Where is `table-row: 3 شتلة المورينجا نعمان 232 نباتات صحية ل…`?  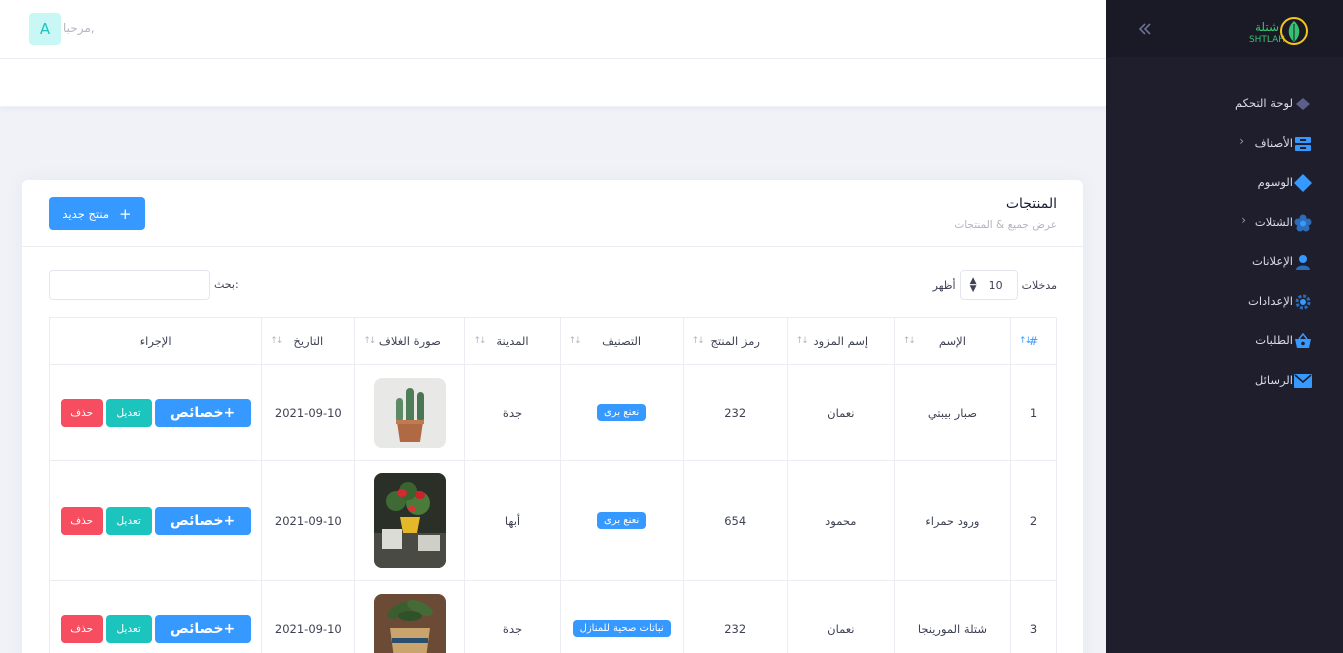 table-row: 3 شتلة المورينجا نعمان 232 نباتات صحية ل… is located at coordinates (553, 616).